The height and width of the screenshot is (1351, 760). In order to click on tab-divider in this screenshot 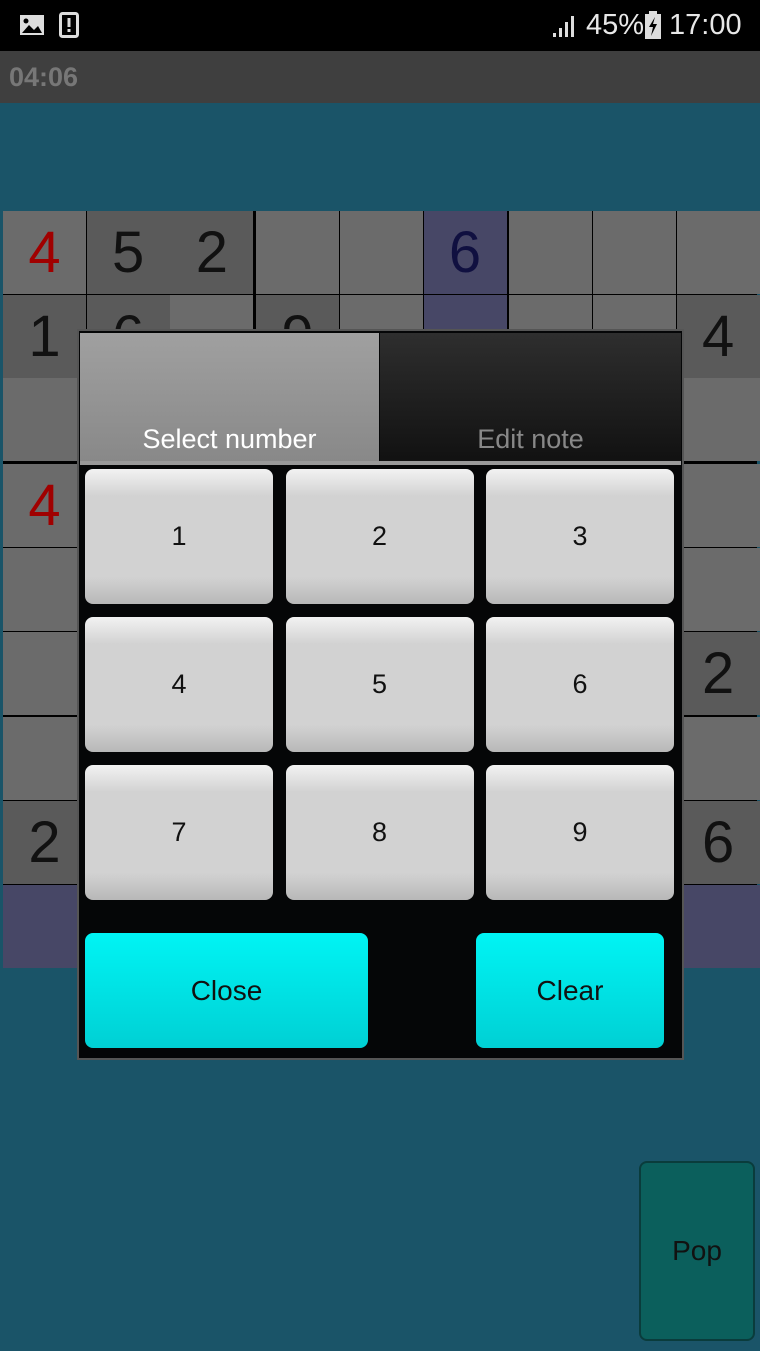, I will do `click(380, 463)`.